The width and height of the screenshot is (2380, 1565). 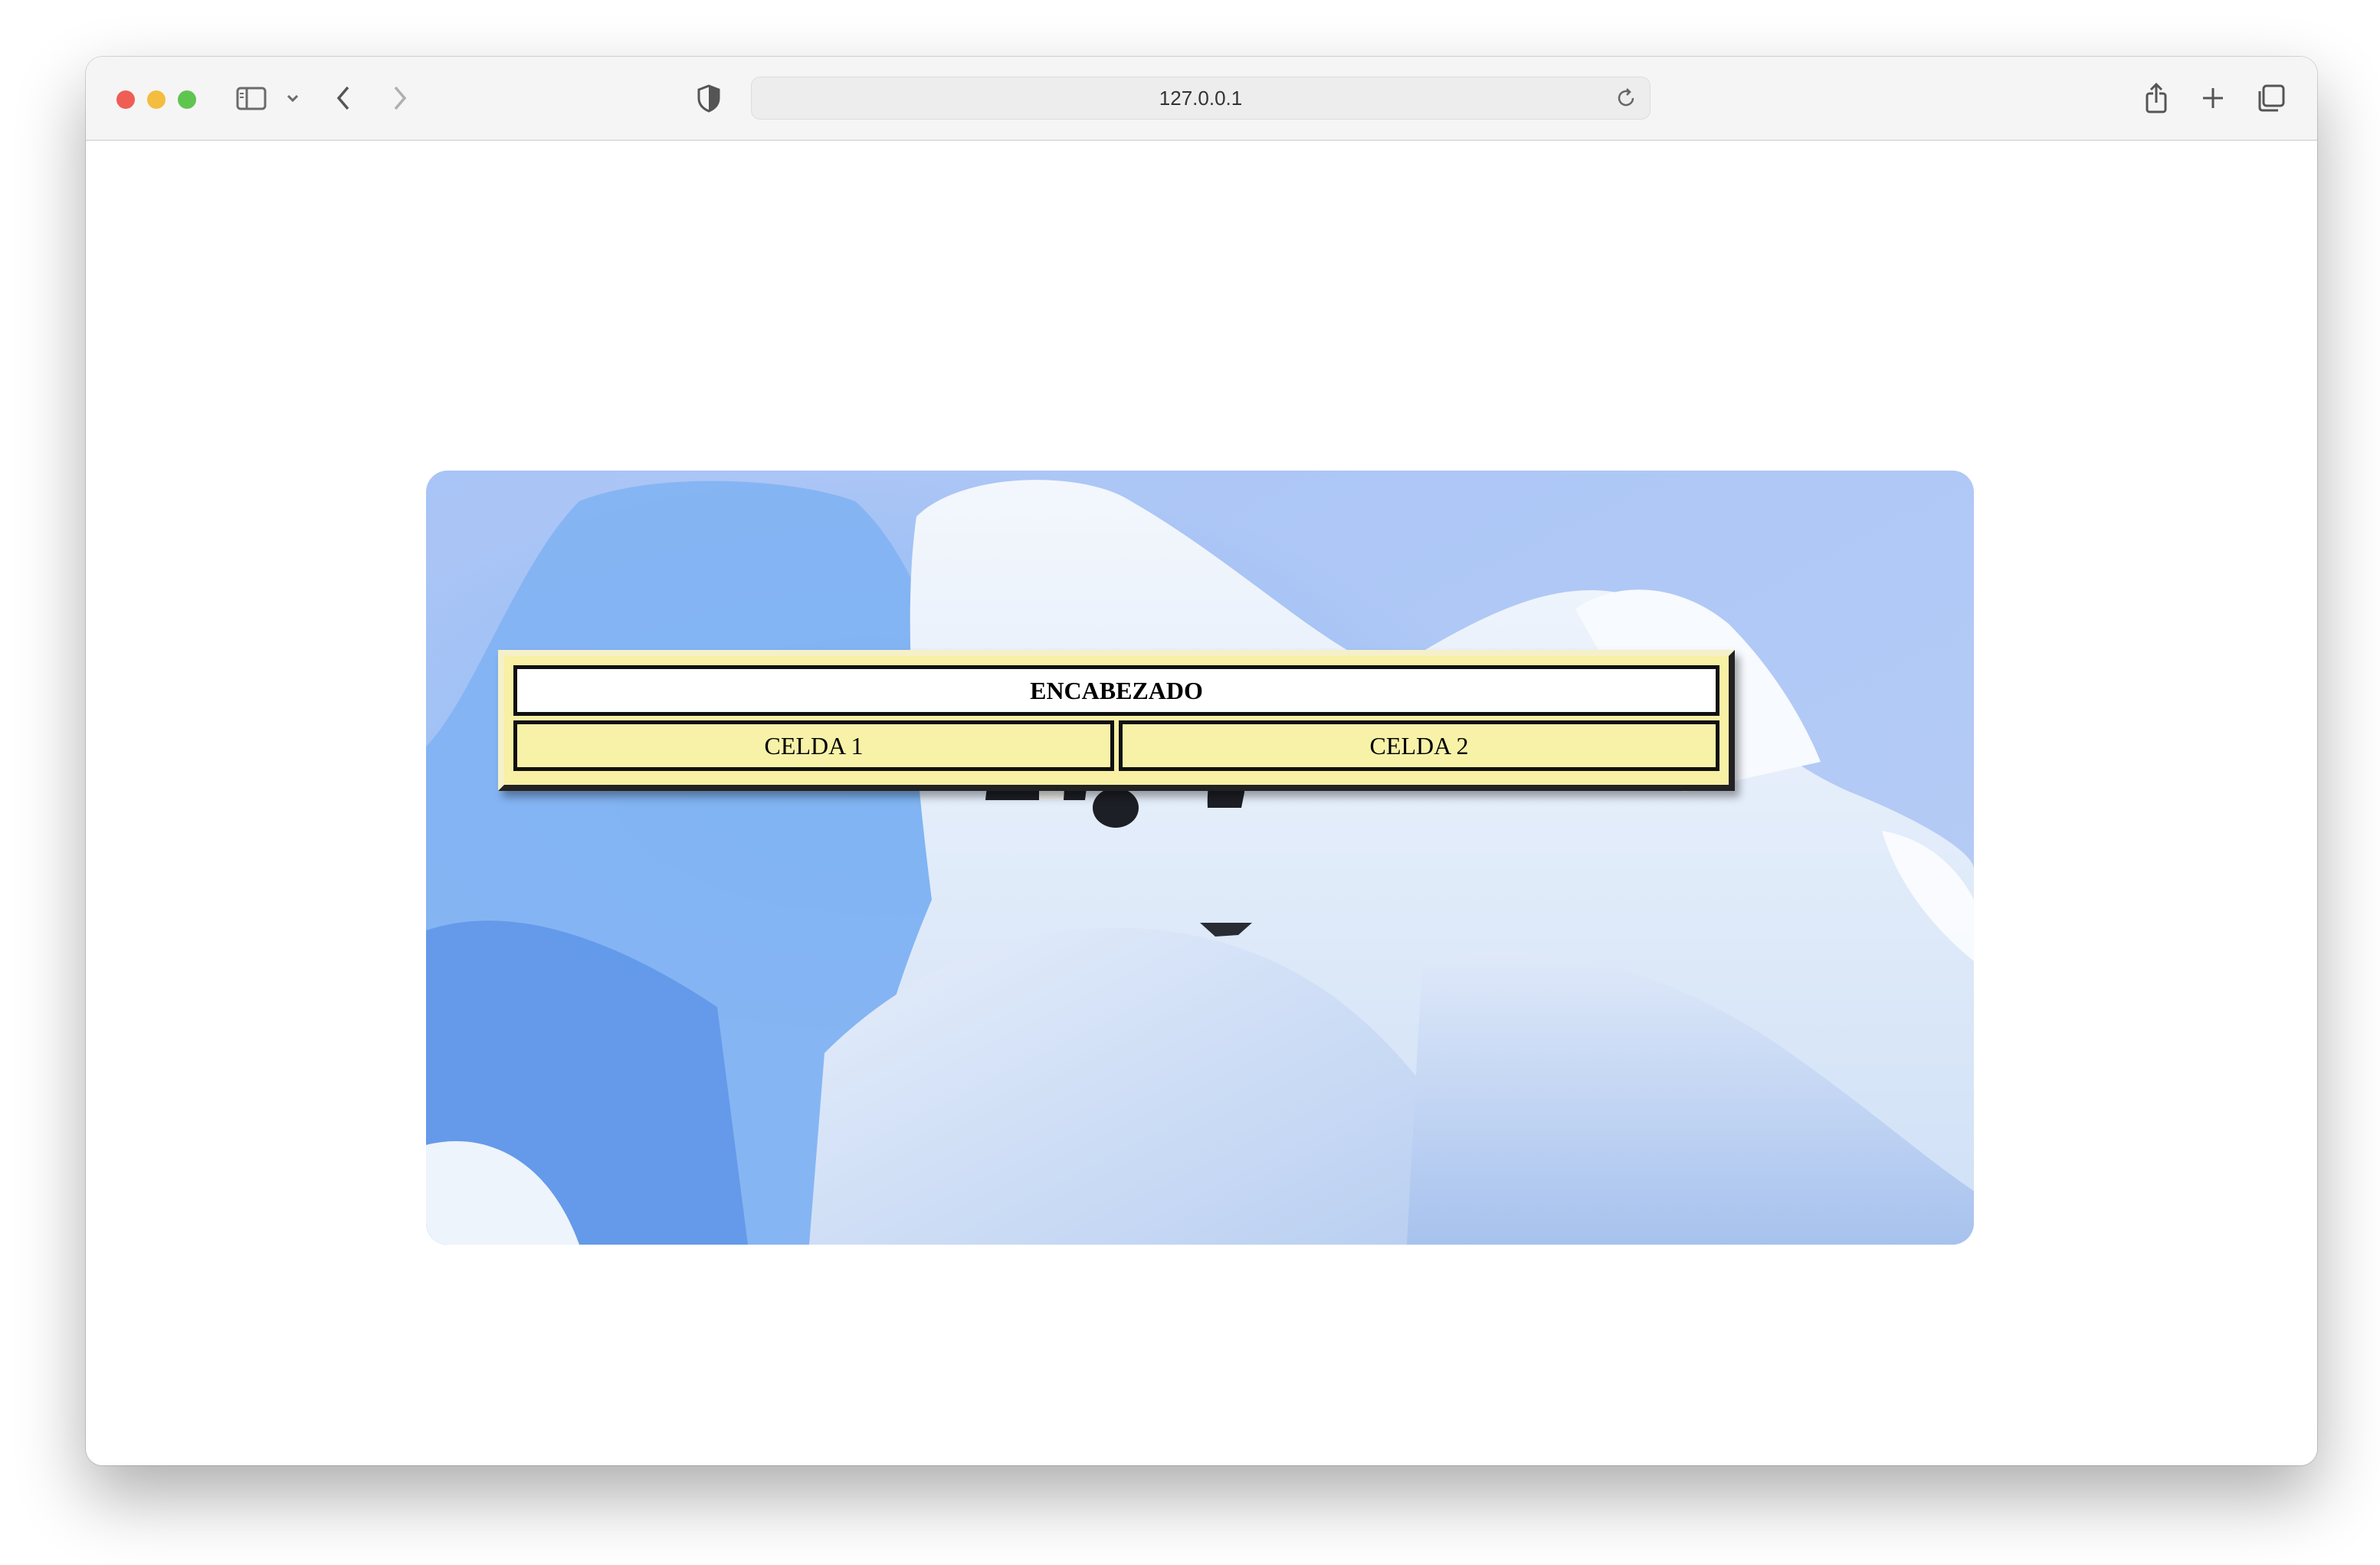 What do you see at coordinates (292, 98) in the screenshot?
I see `chevron-down-icon` at bounding box center [292, 98].